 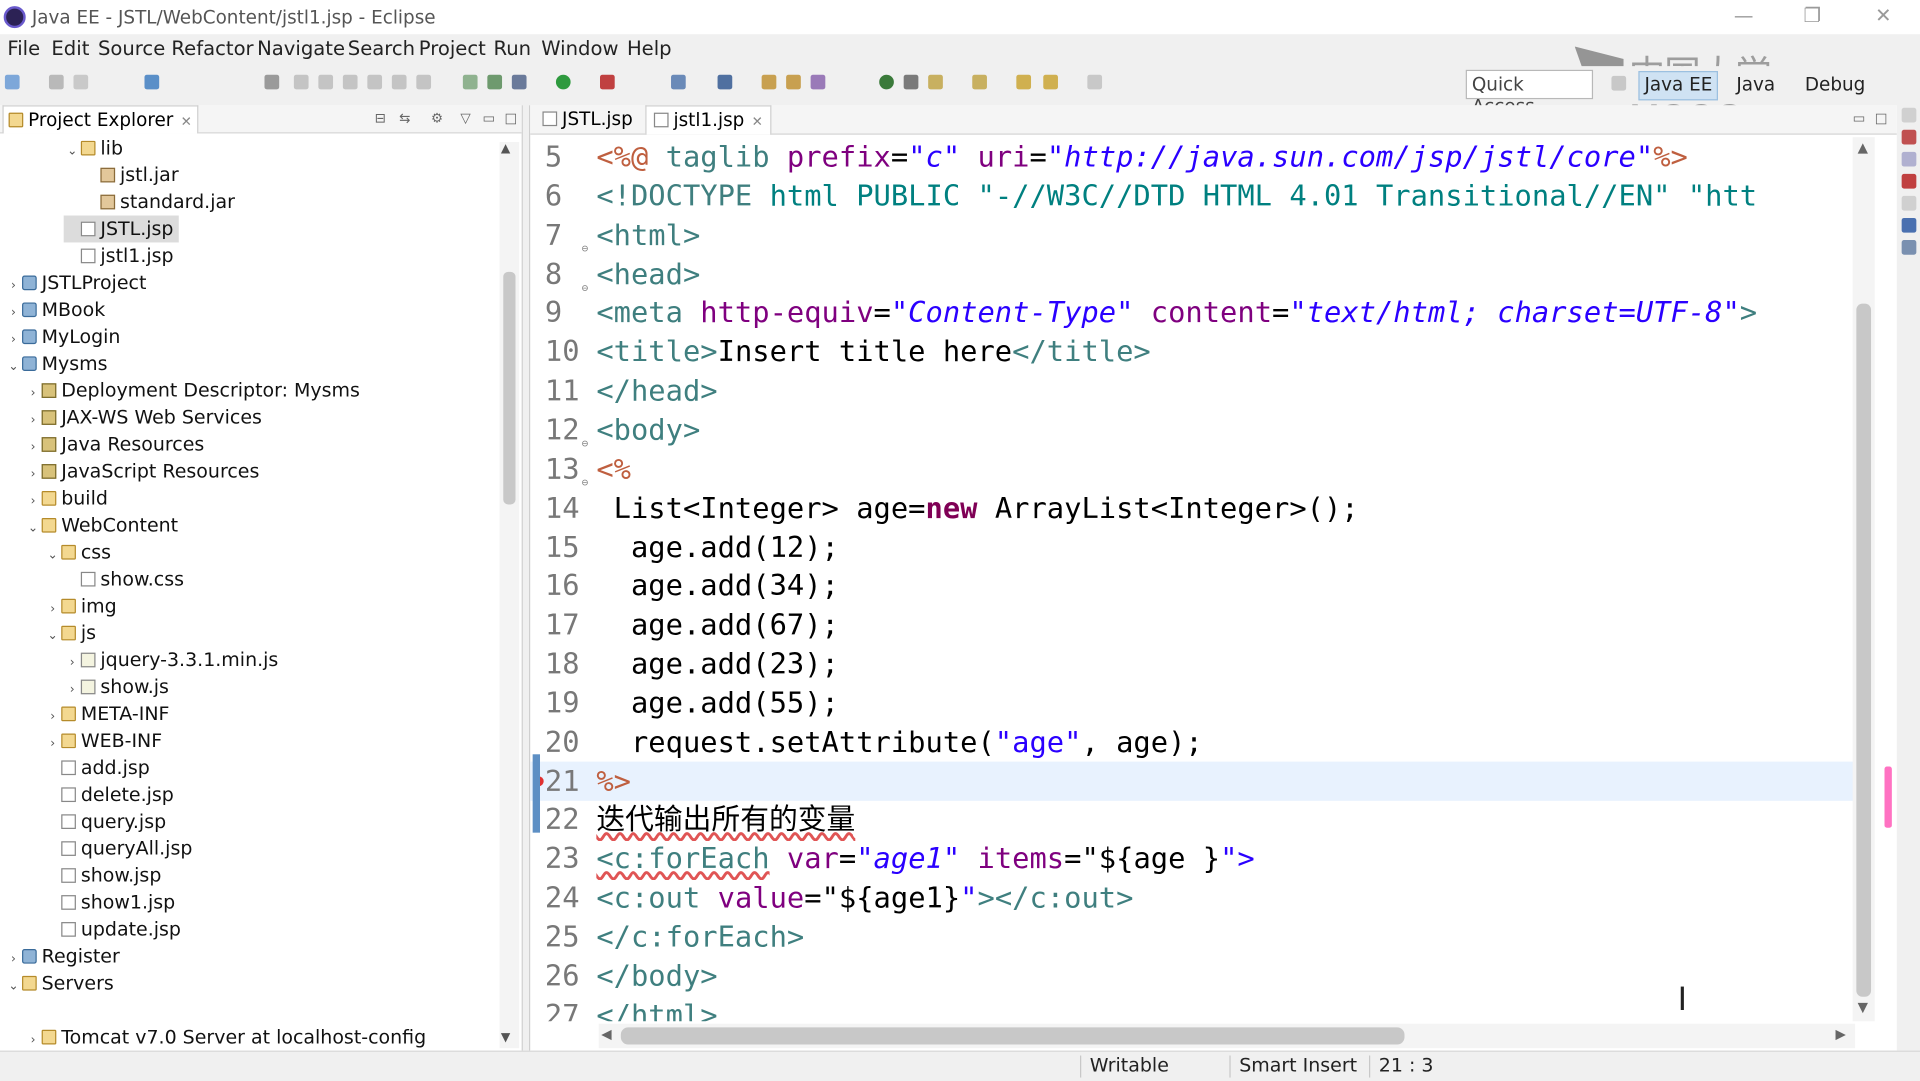 What do you see at coordinates (1835, 84) in the screenshot?
I see `perspective-debug: Debug` at bounding box center [1835, 84].